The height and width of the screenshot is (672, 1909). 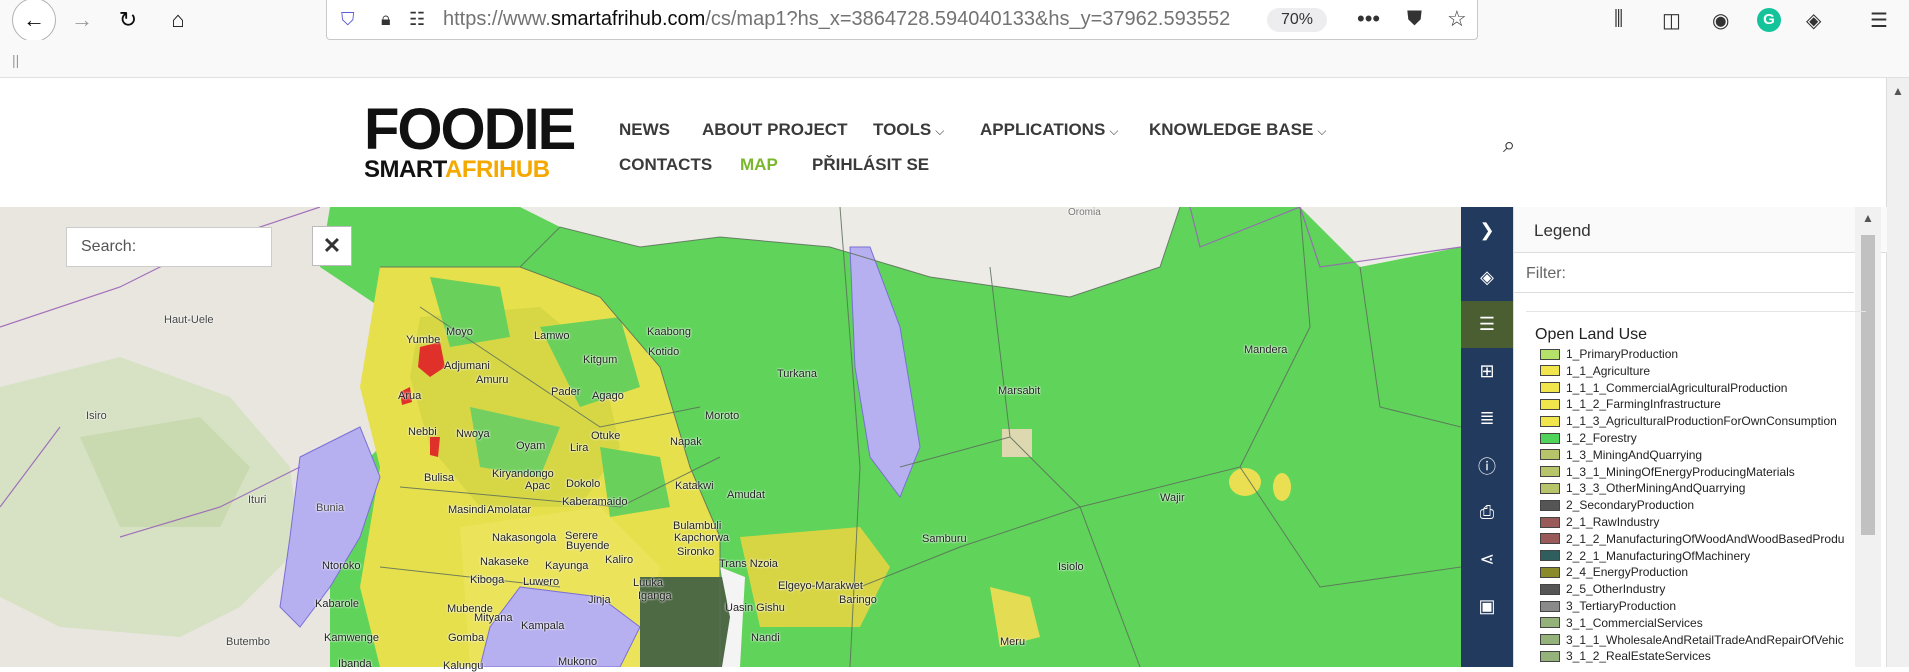 What do you see at coordinates (619, 560) in the screenshot?
I see `map-place-label: Kaliro` at bounding box center [619, 560].